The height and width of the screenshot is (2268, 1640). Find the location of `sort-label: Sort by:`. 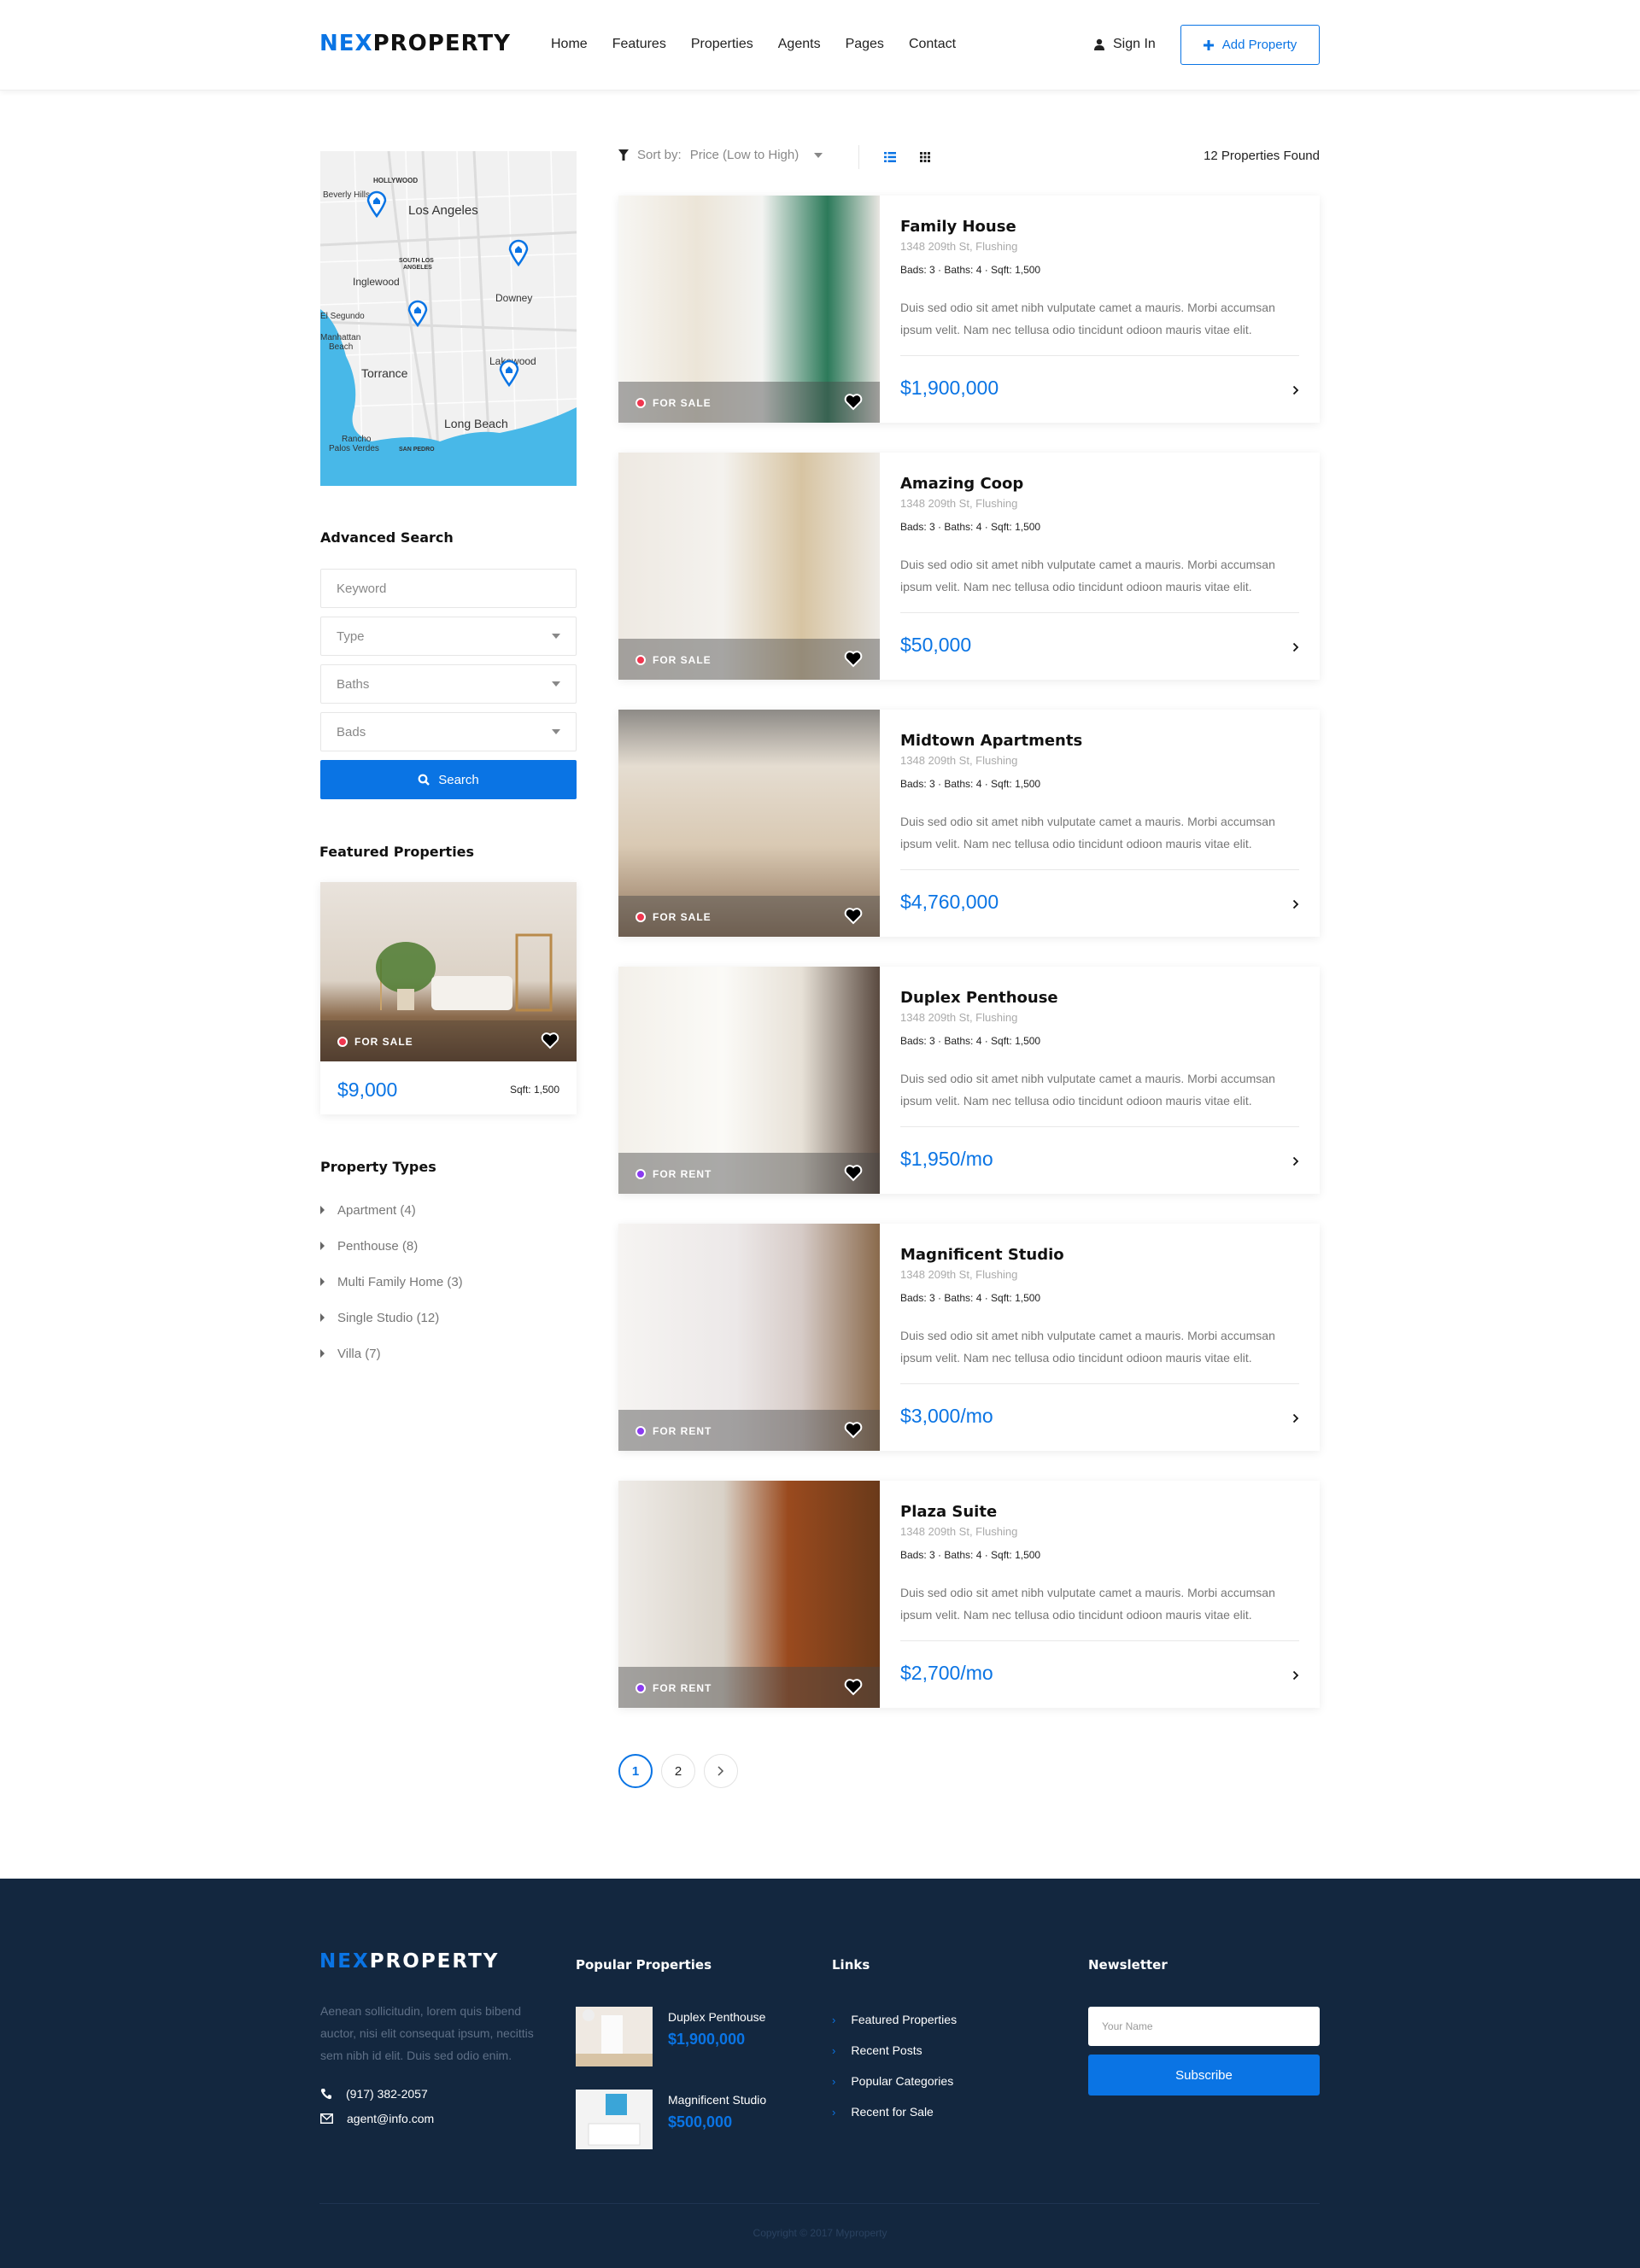

sort-label: Sort by: is located at coordinates (659, 155).